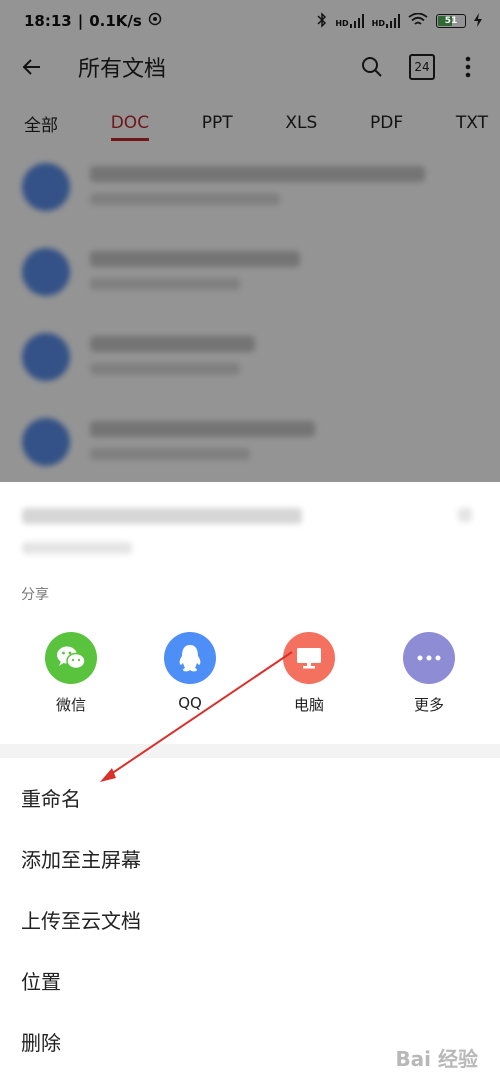 This screenshot has width=500, height=1084. I want to click on wechat-icon, so click(71, 658).